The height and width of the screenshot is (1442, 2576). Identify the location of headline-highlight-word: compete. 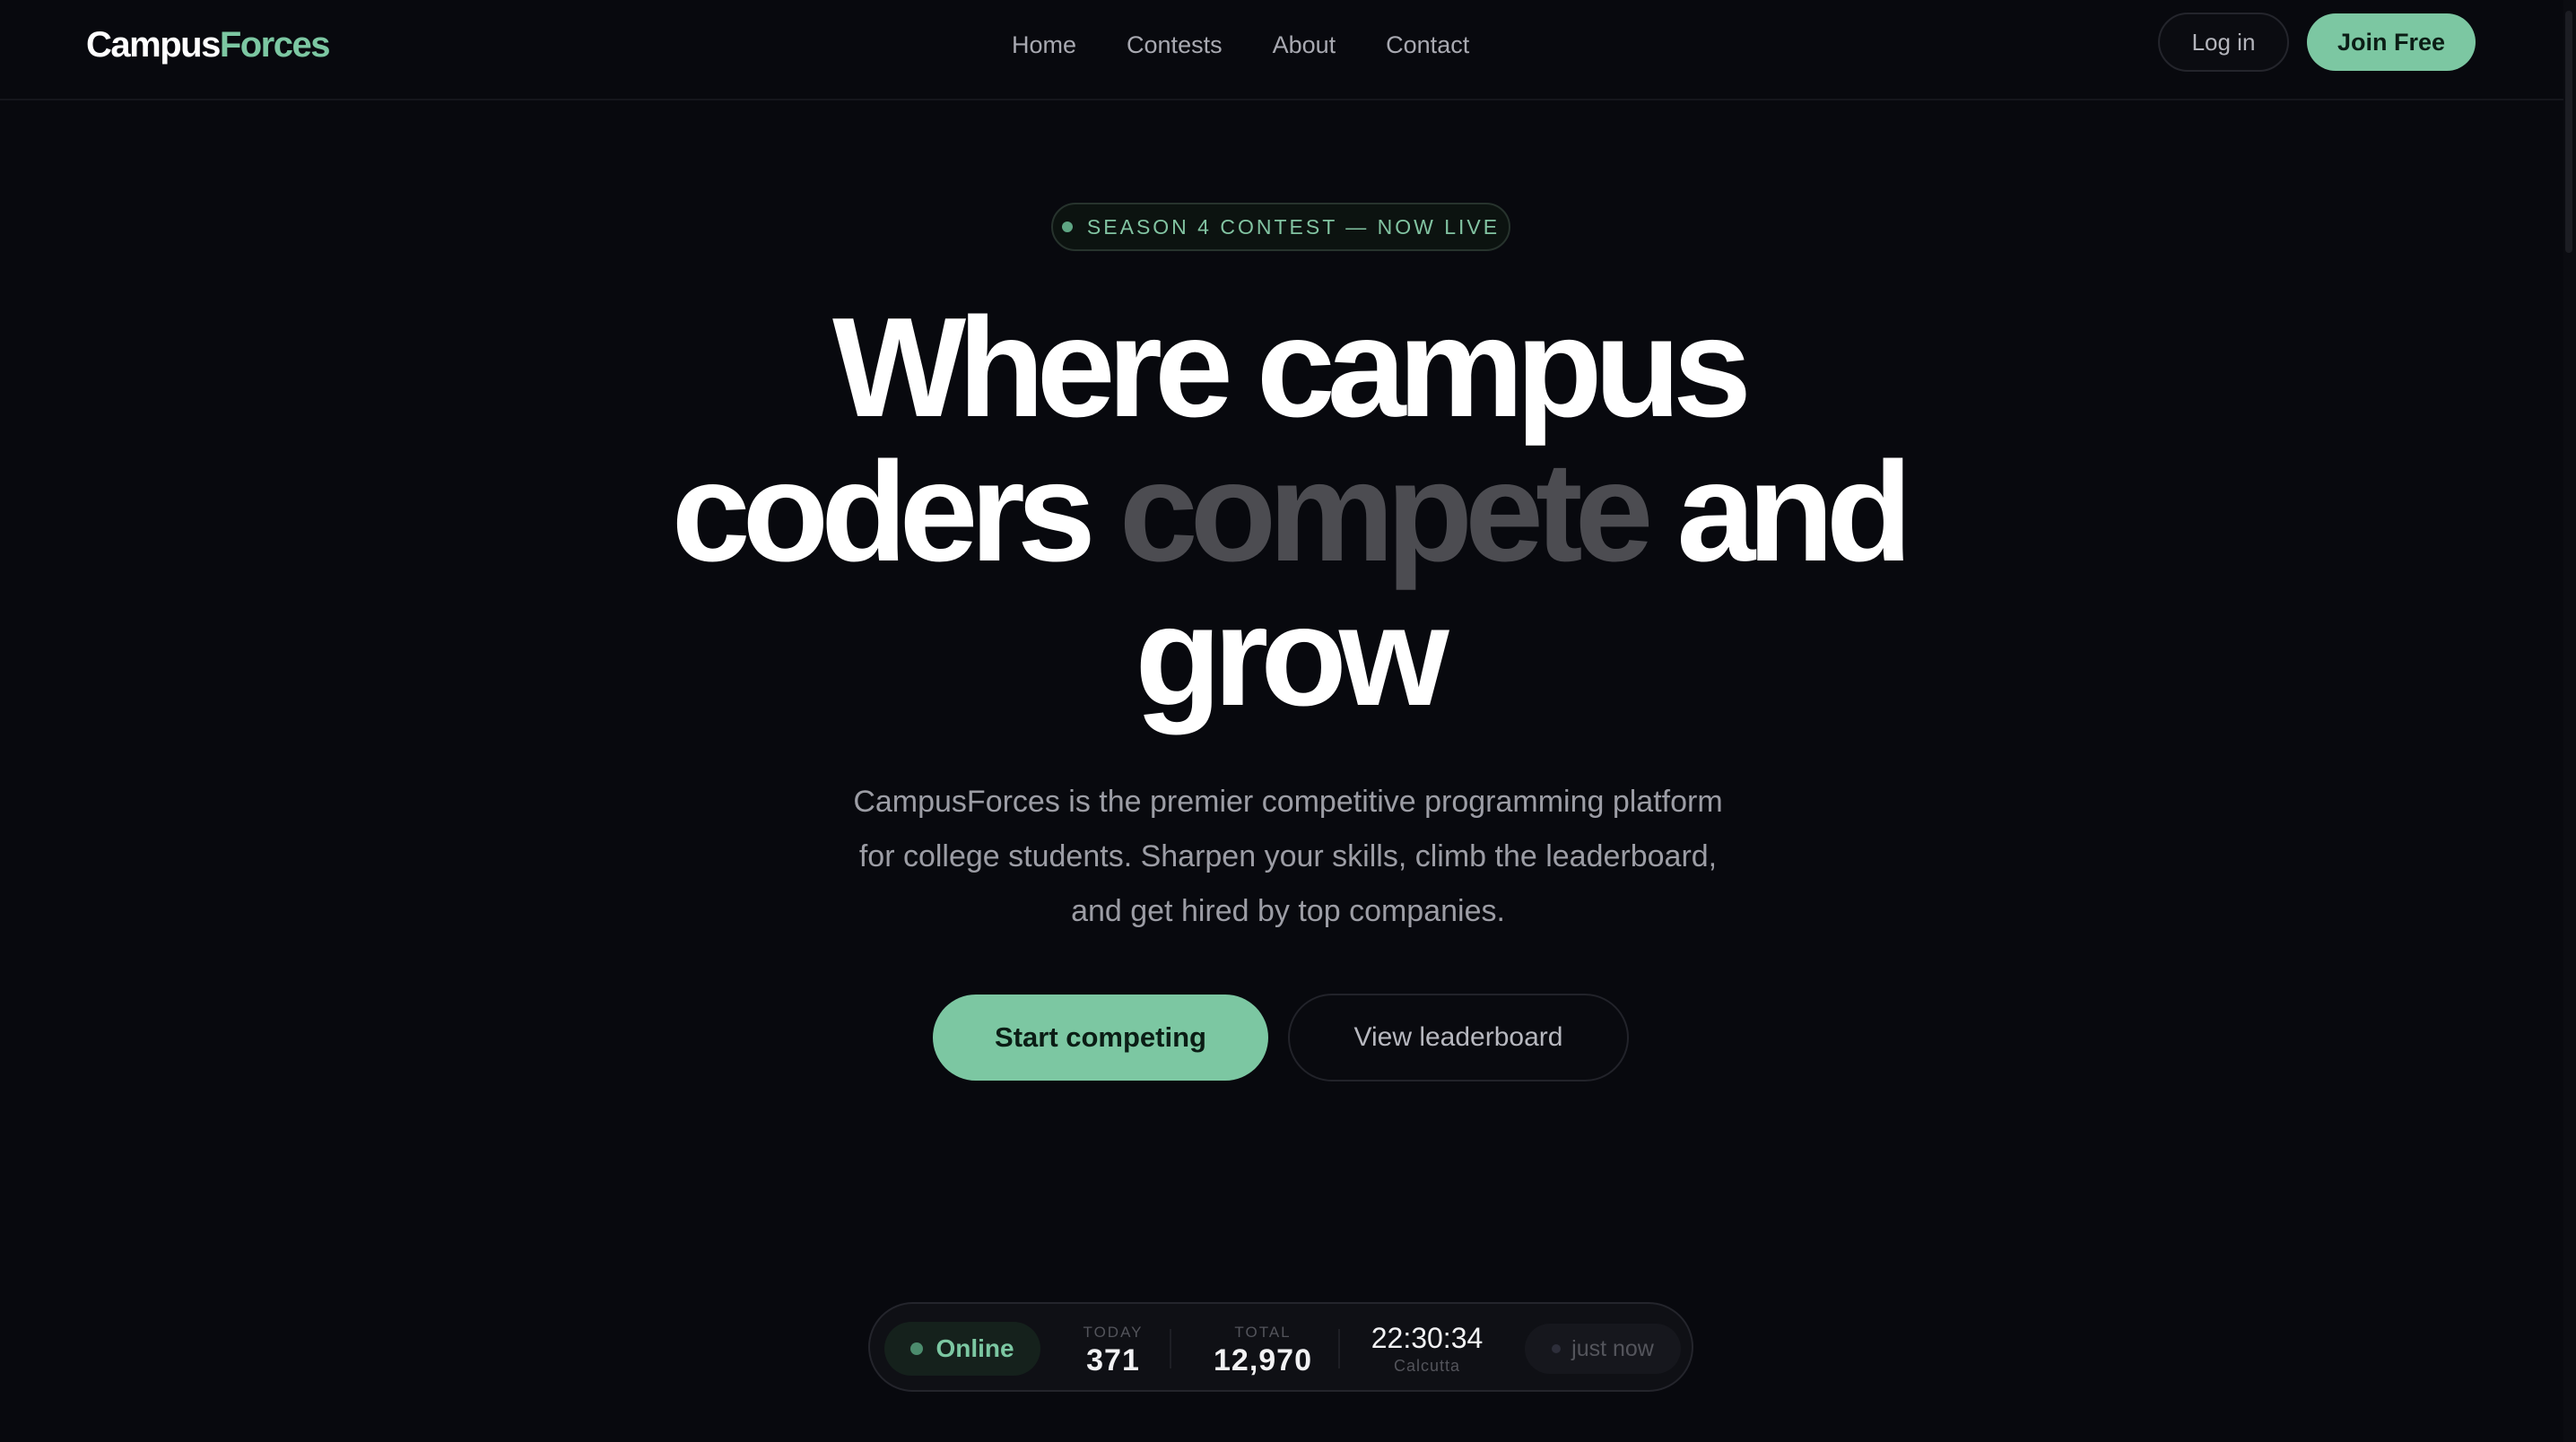
(1386, 512).